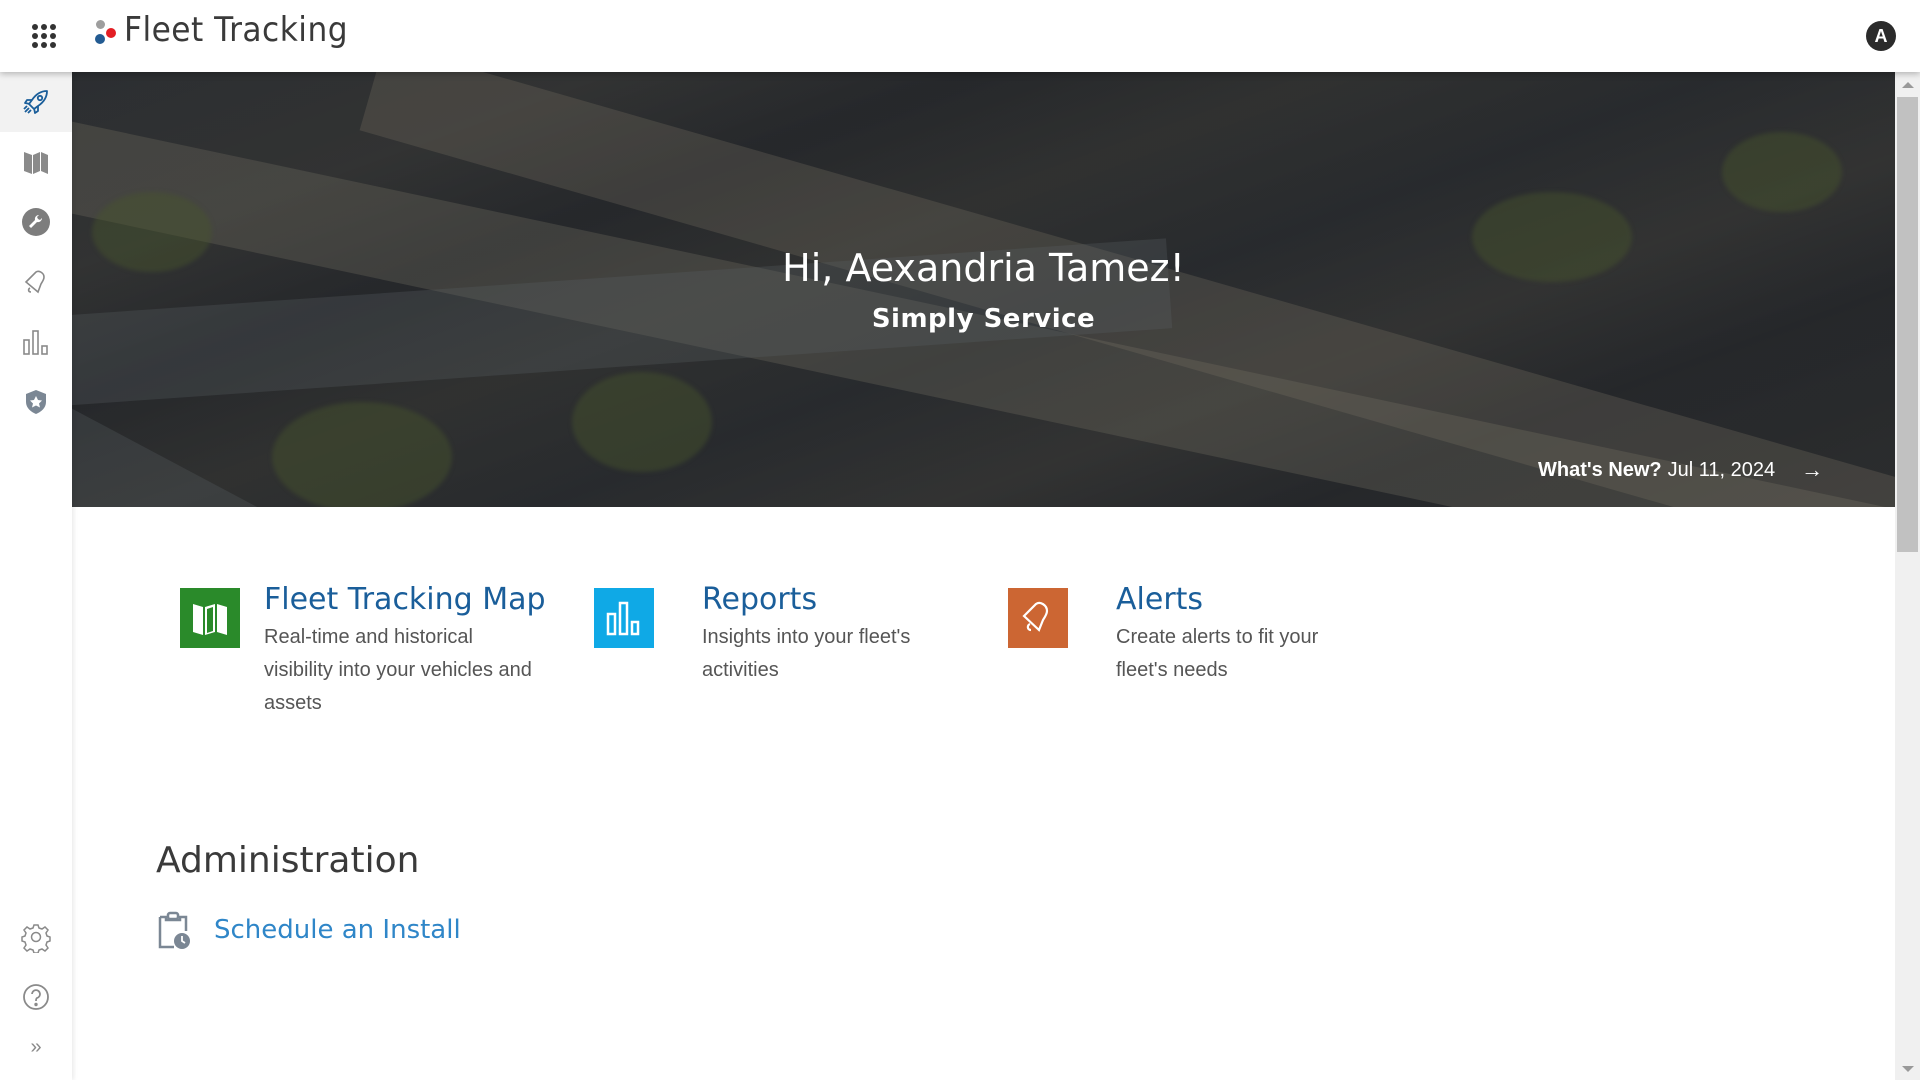 This screenshot has height=1080, width=1920. I want to click on double-chevron-right-icon: », so click(36, 1046).